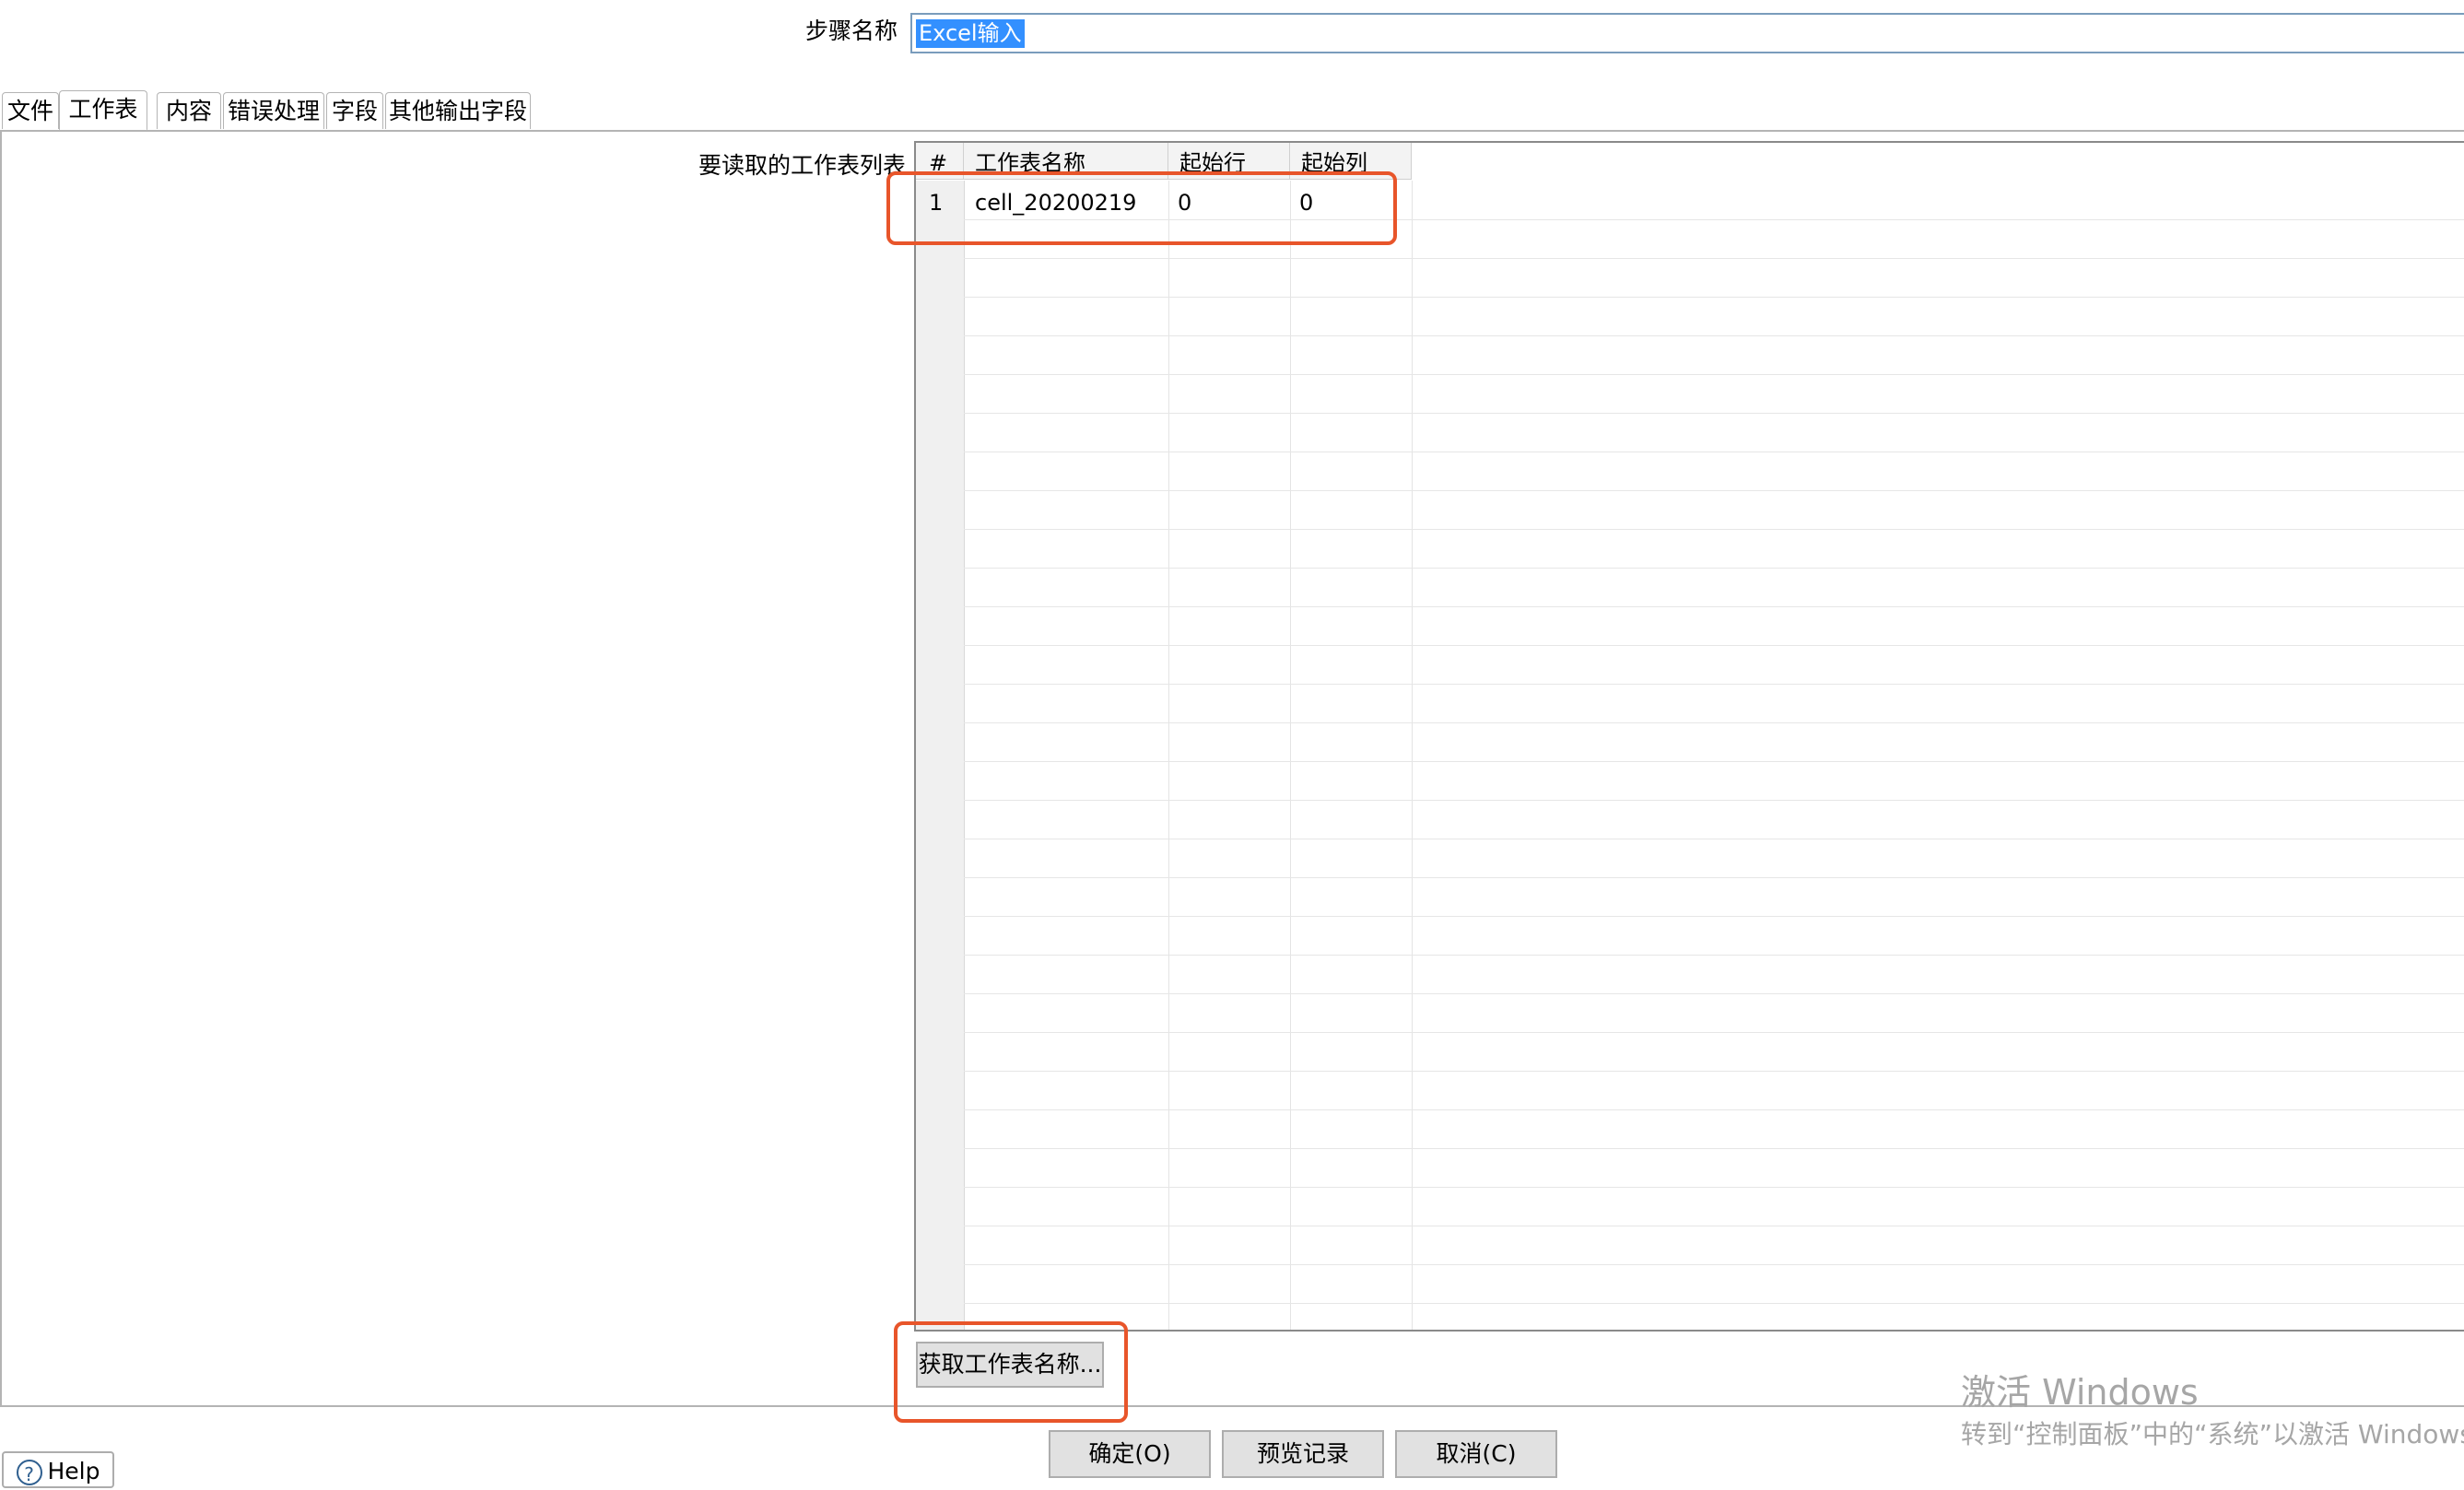  I want to click on tab-worksheet: 工作表, so click(103, 110).